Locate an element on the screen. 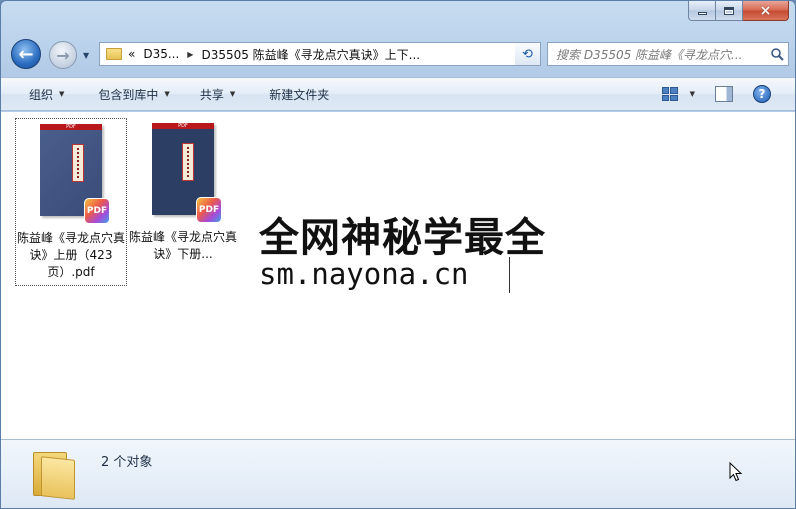 Image resolution: width=796 pixels, height=509 pixels. new-folder-button: 新建文件夹 is located at coordinates (292, 94).